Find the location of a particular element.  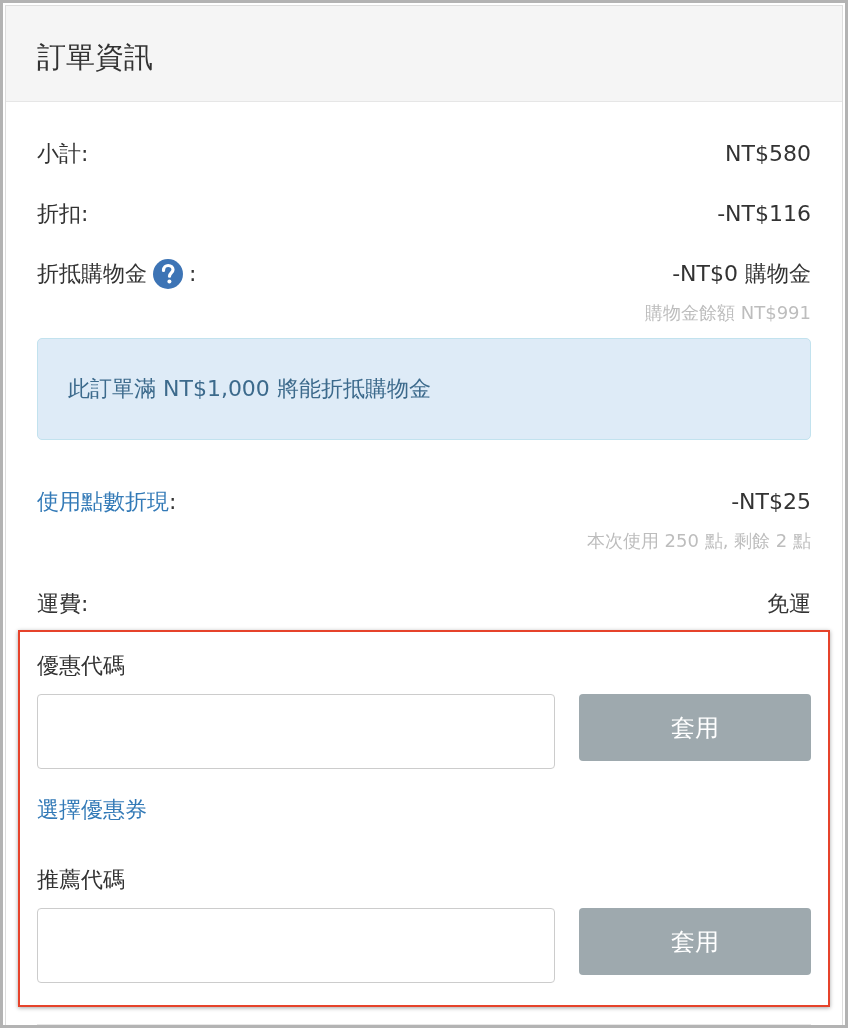

row-label: 折扣: is located at coordinates (63, 214).